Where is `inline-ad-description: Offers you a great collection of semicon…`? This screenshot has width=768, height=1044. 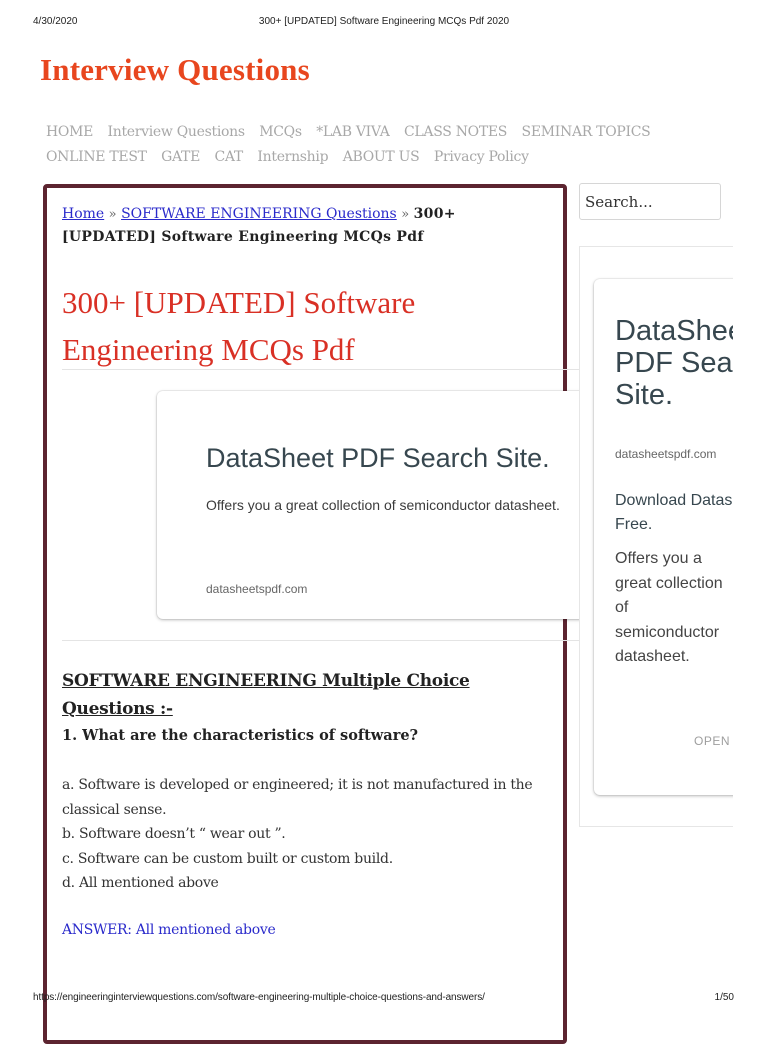
inline-ad-description: Offers you a great collection of semicon… is located at coordinates (383, 505).